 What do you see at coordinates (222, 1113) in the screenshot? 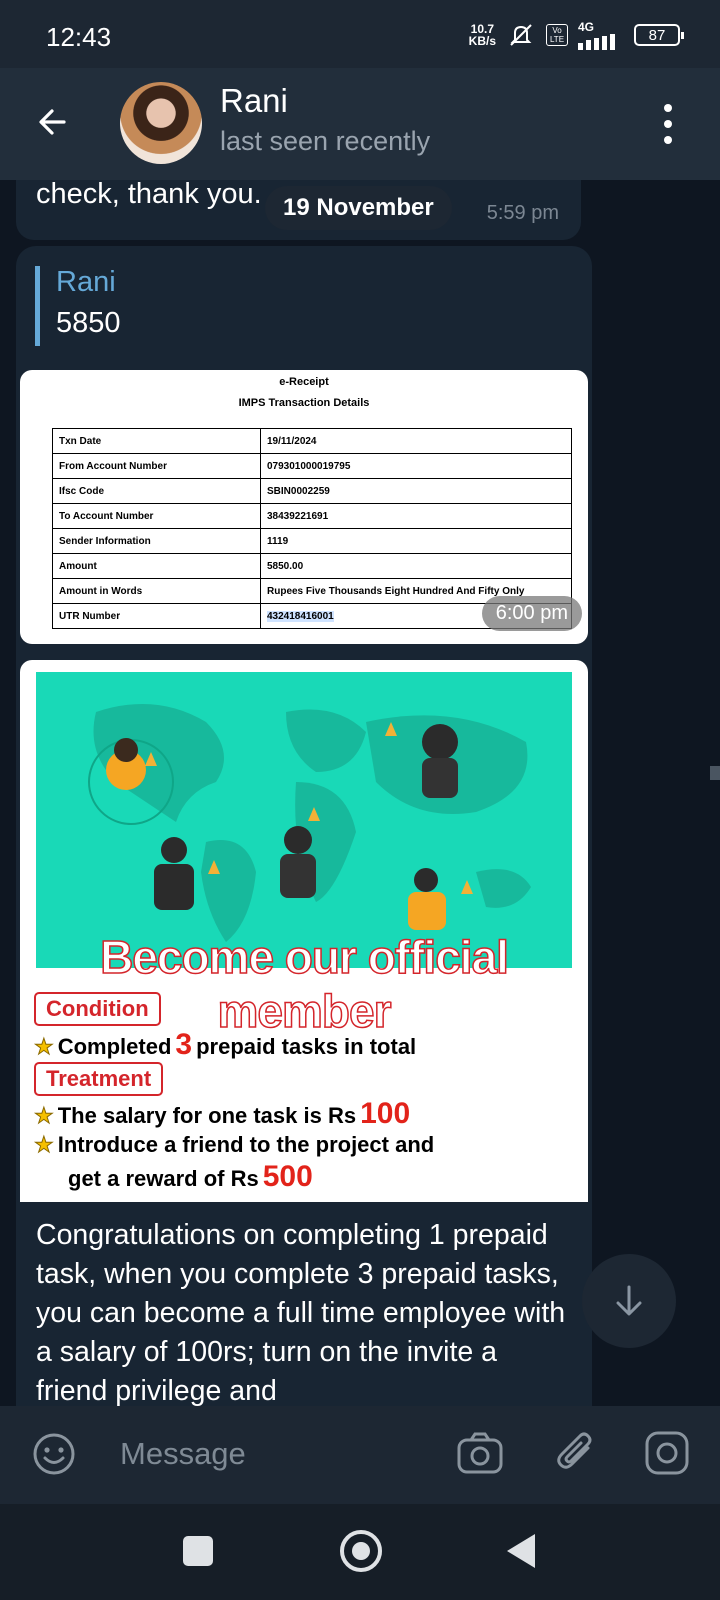
I see `promo-line: ★ The salary for one task is Rs 100` at bounding box center [222, 1113].